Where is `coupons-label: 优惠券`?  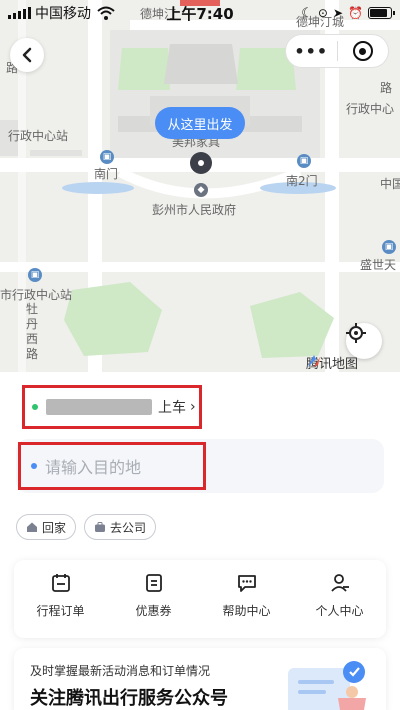 coupons-label: 优惠券 is located at coordinates (153, 611).